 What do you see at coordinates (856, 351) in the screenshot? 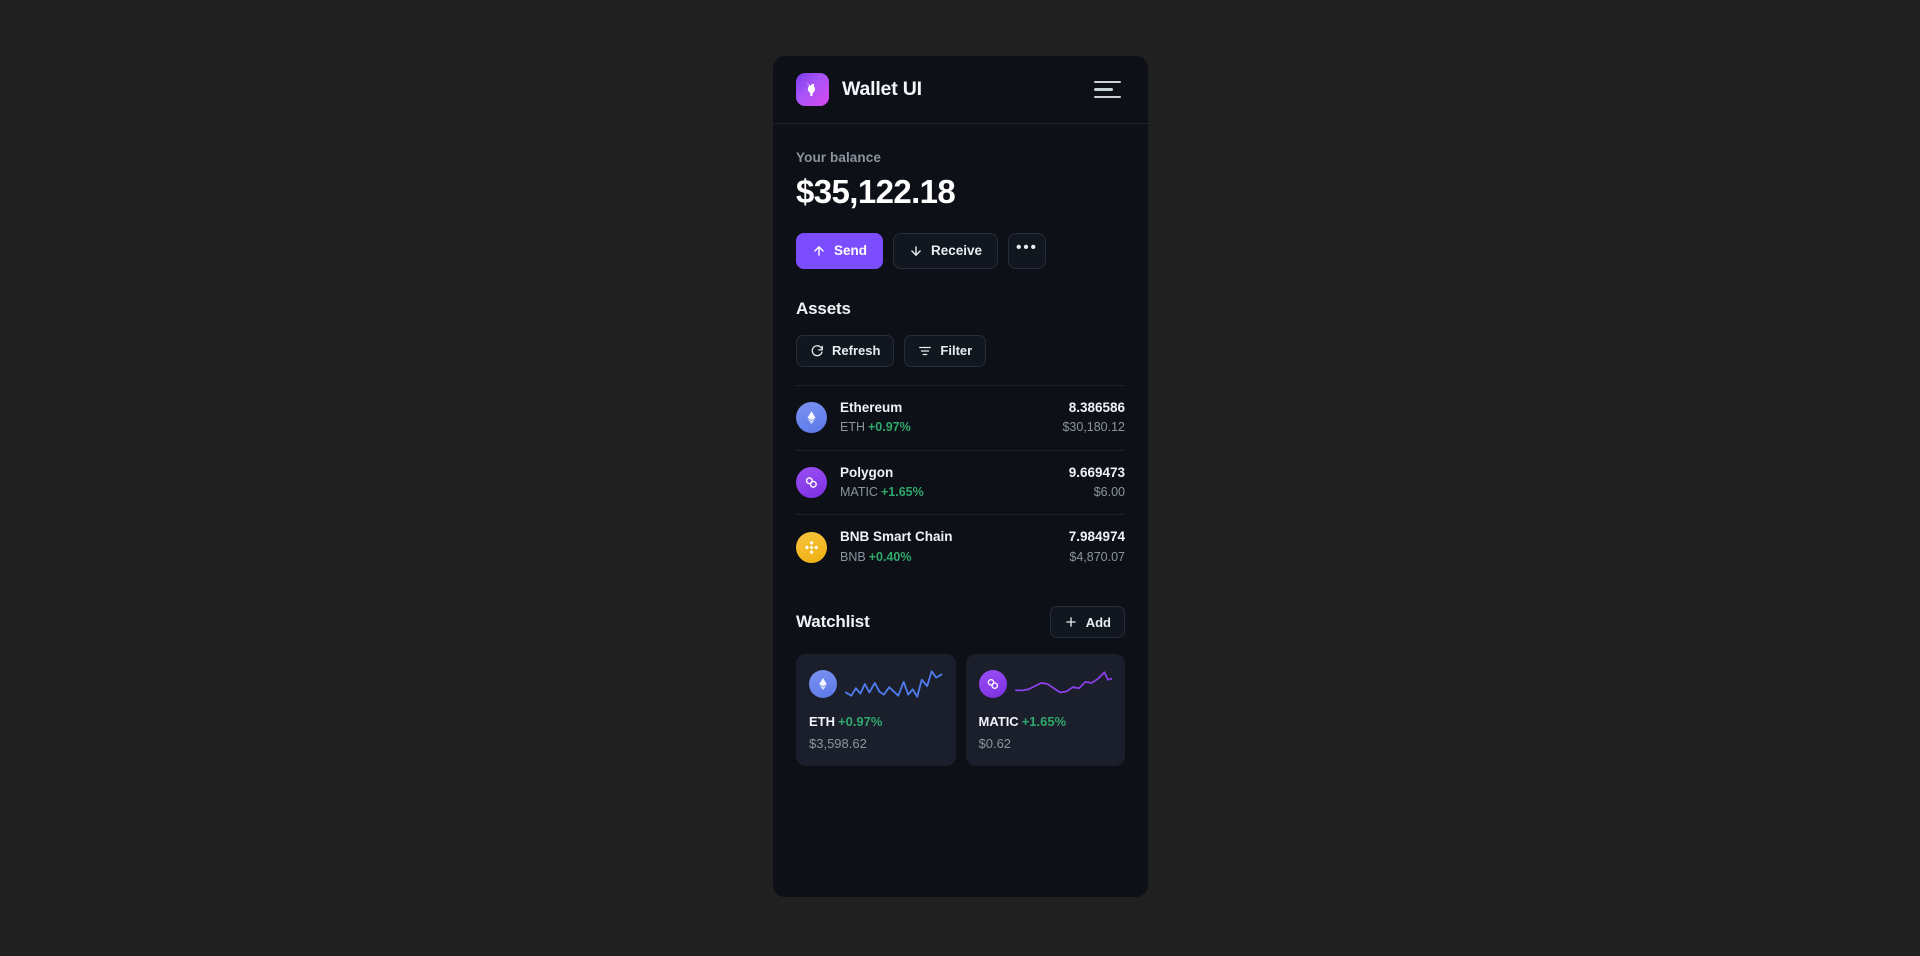
I see `refresh-button-label: Refresh` at bounding box center [856, 351].